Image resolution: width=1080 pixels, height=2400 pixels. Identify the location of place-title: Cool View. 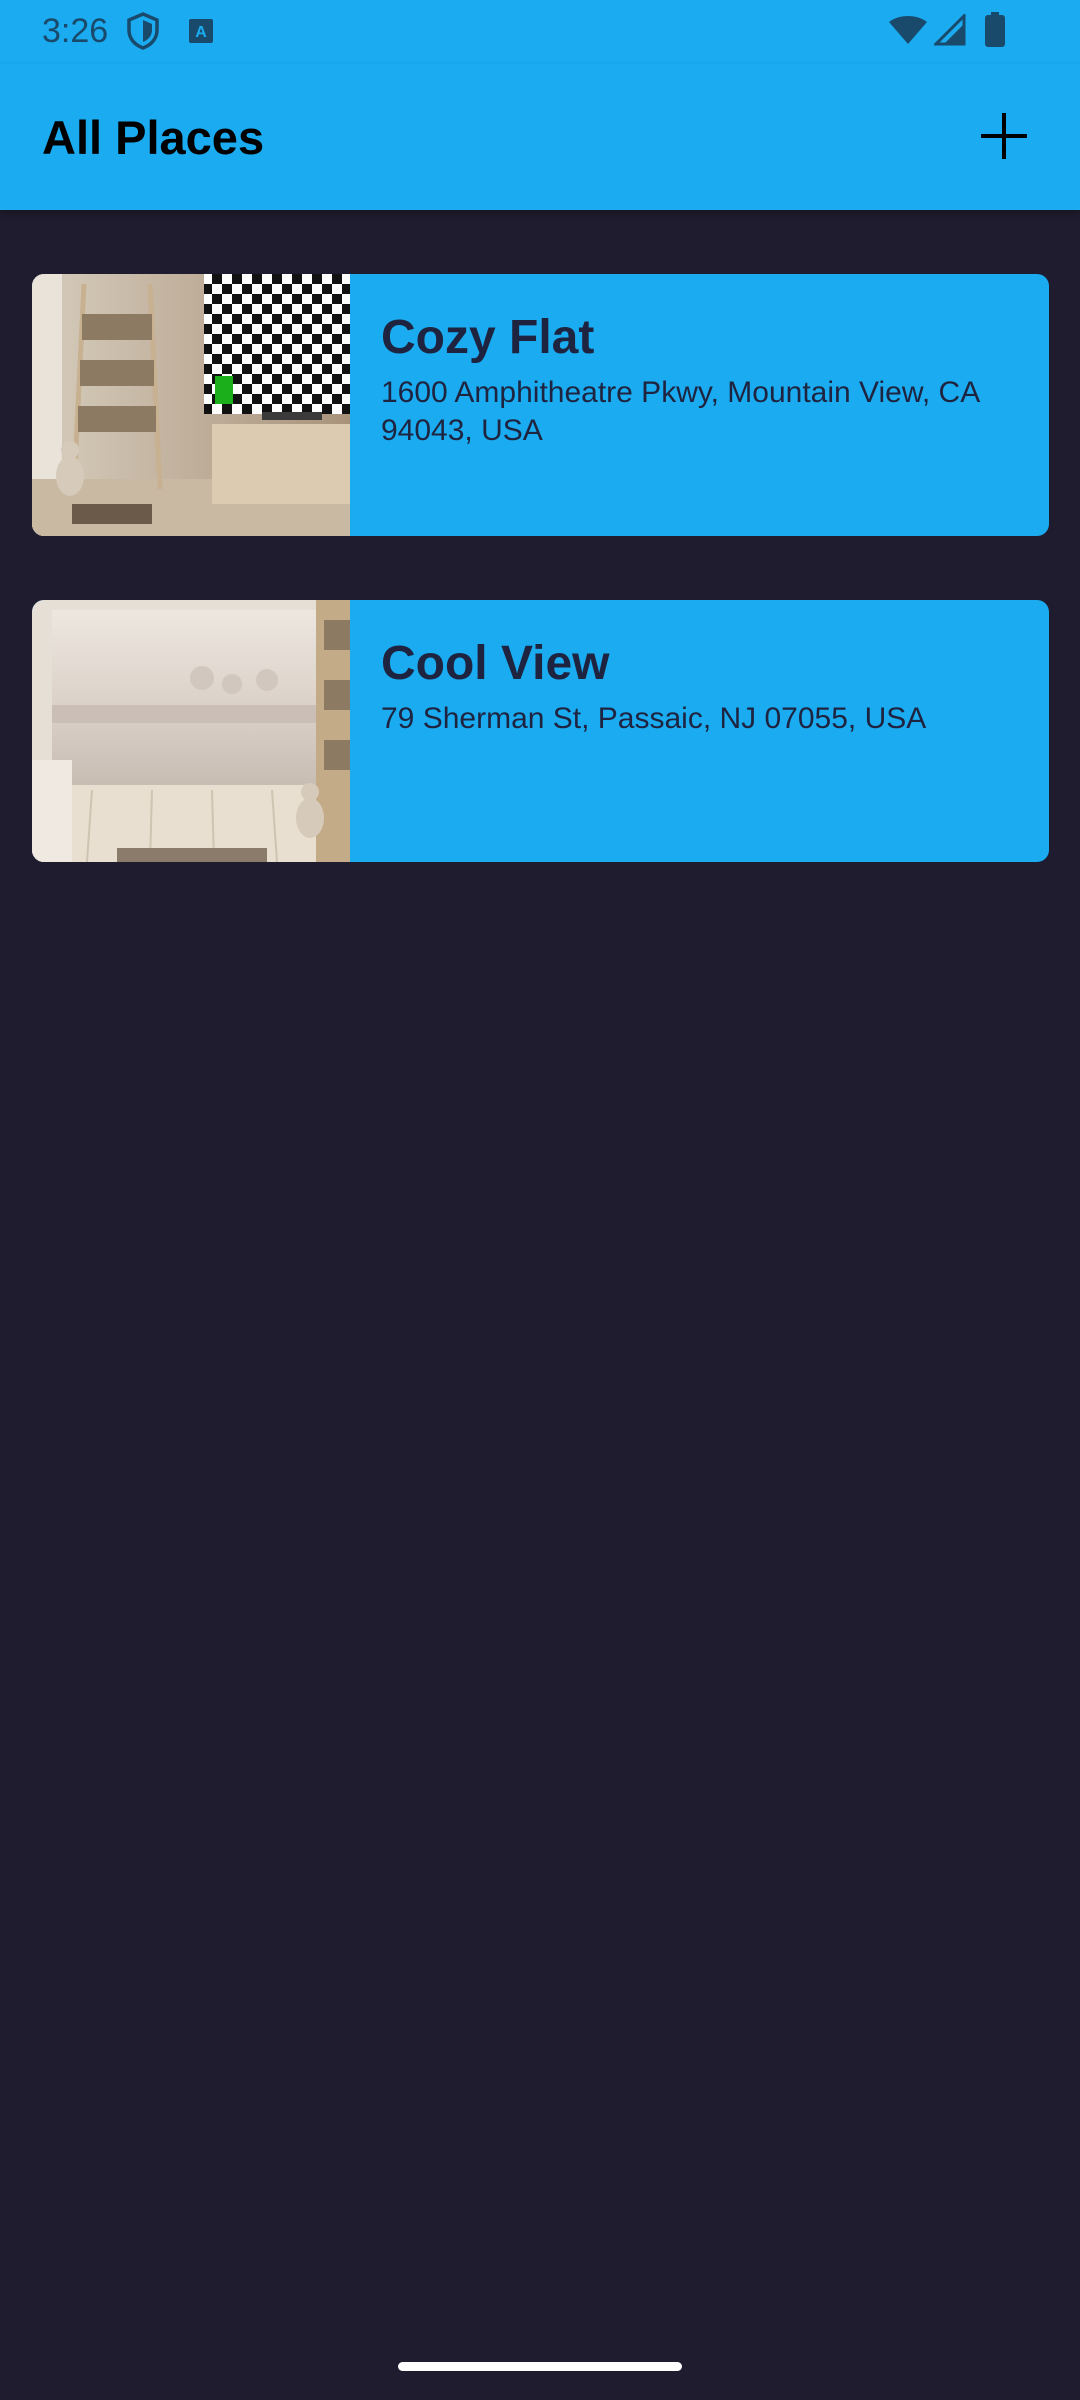
(495, 663).